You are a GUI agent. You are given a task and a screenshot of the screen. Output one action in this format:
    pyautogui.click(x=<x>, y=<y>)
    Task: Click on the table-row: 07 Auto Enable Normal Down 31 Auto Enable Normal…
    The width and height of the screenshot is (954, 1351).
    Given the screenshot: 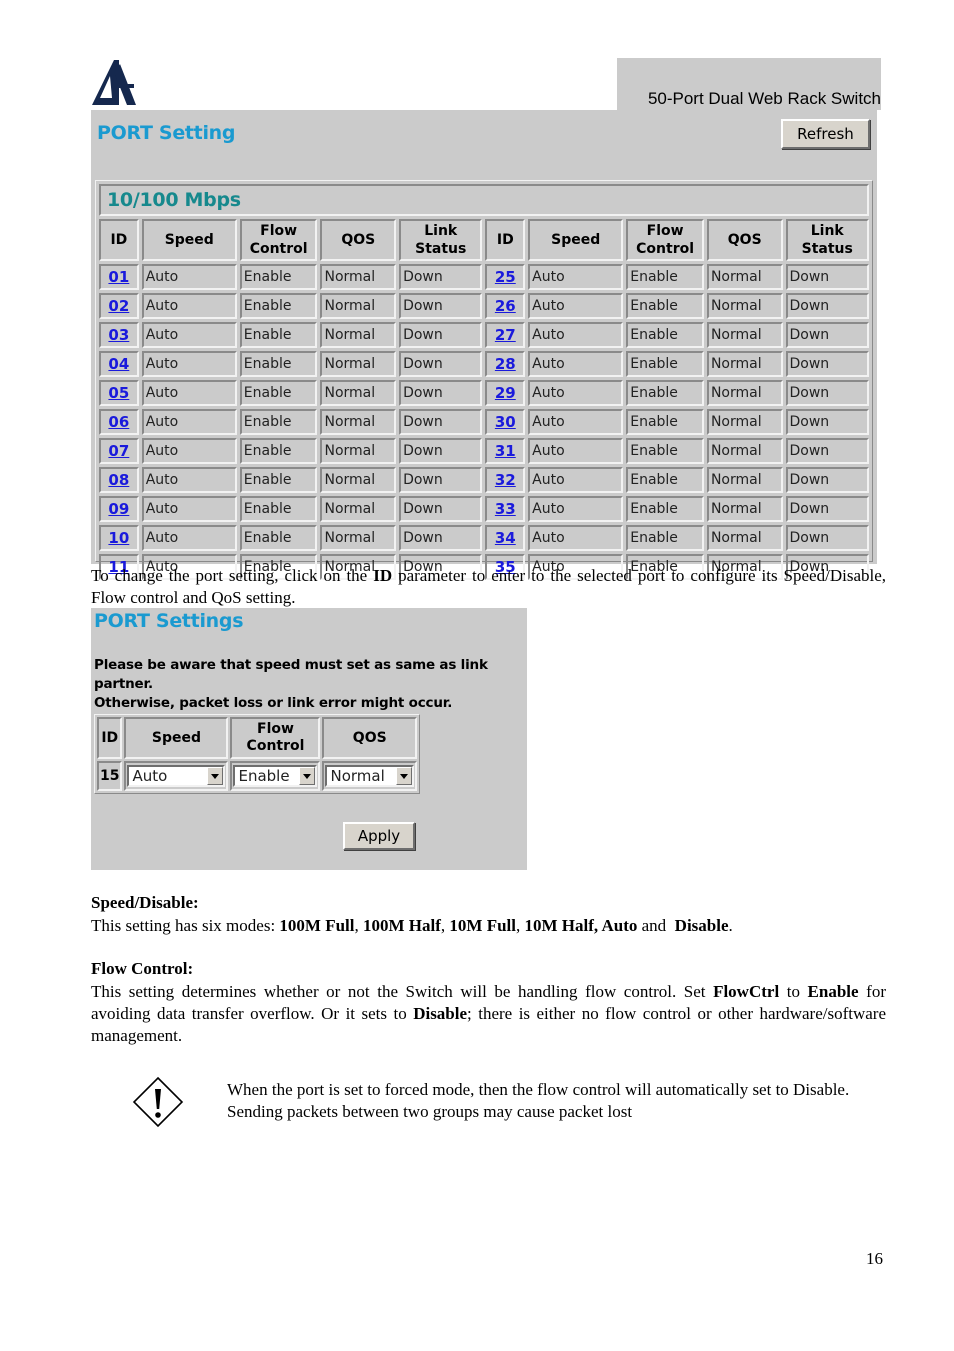 What is the action you would take?
    pyautogui.click(x=484, y=451)
    